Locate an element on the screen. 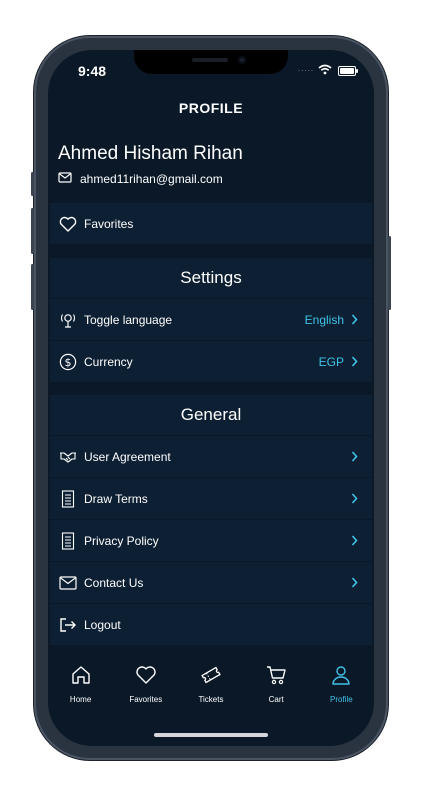  dollar-icon: $ is located at coordinates (68, 362).